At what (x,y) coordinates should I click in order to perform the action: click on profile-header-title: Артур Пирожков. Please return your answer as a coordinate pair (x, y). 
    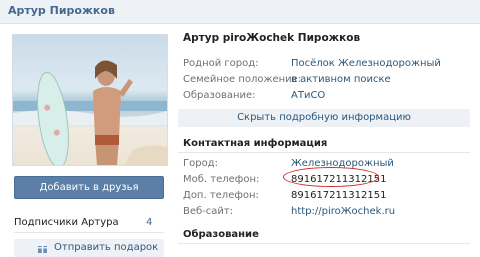
    Looking at the image, I should click on (61, 10).